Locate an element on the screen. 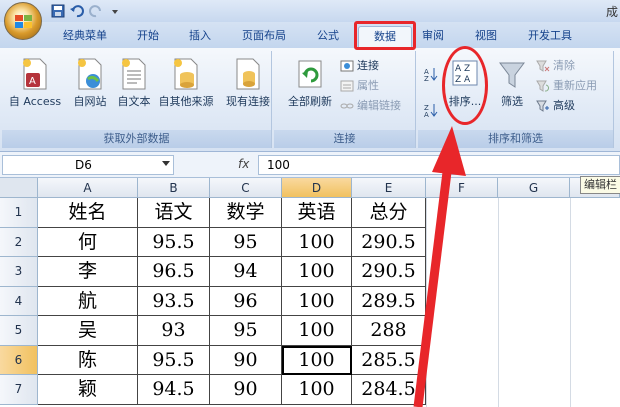 This screenshot has height=407, width=620. table-cell: 289.5 is located at coordinates (389, 301).